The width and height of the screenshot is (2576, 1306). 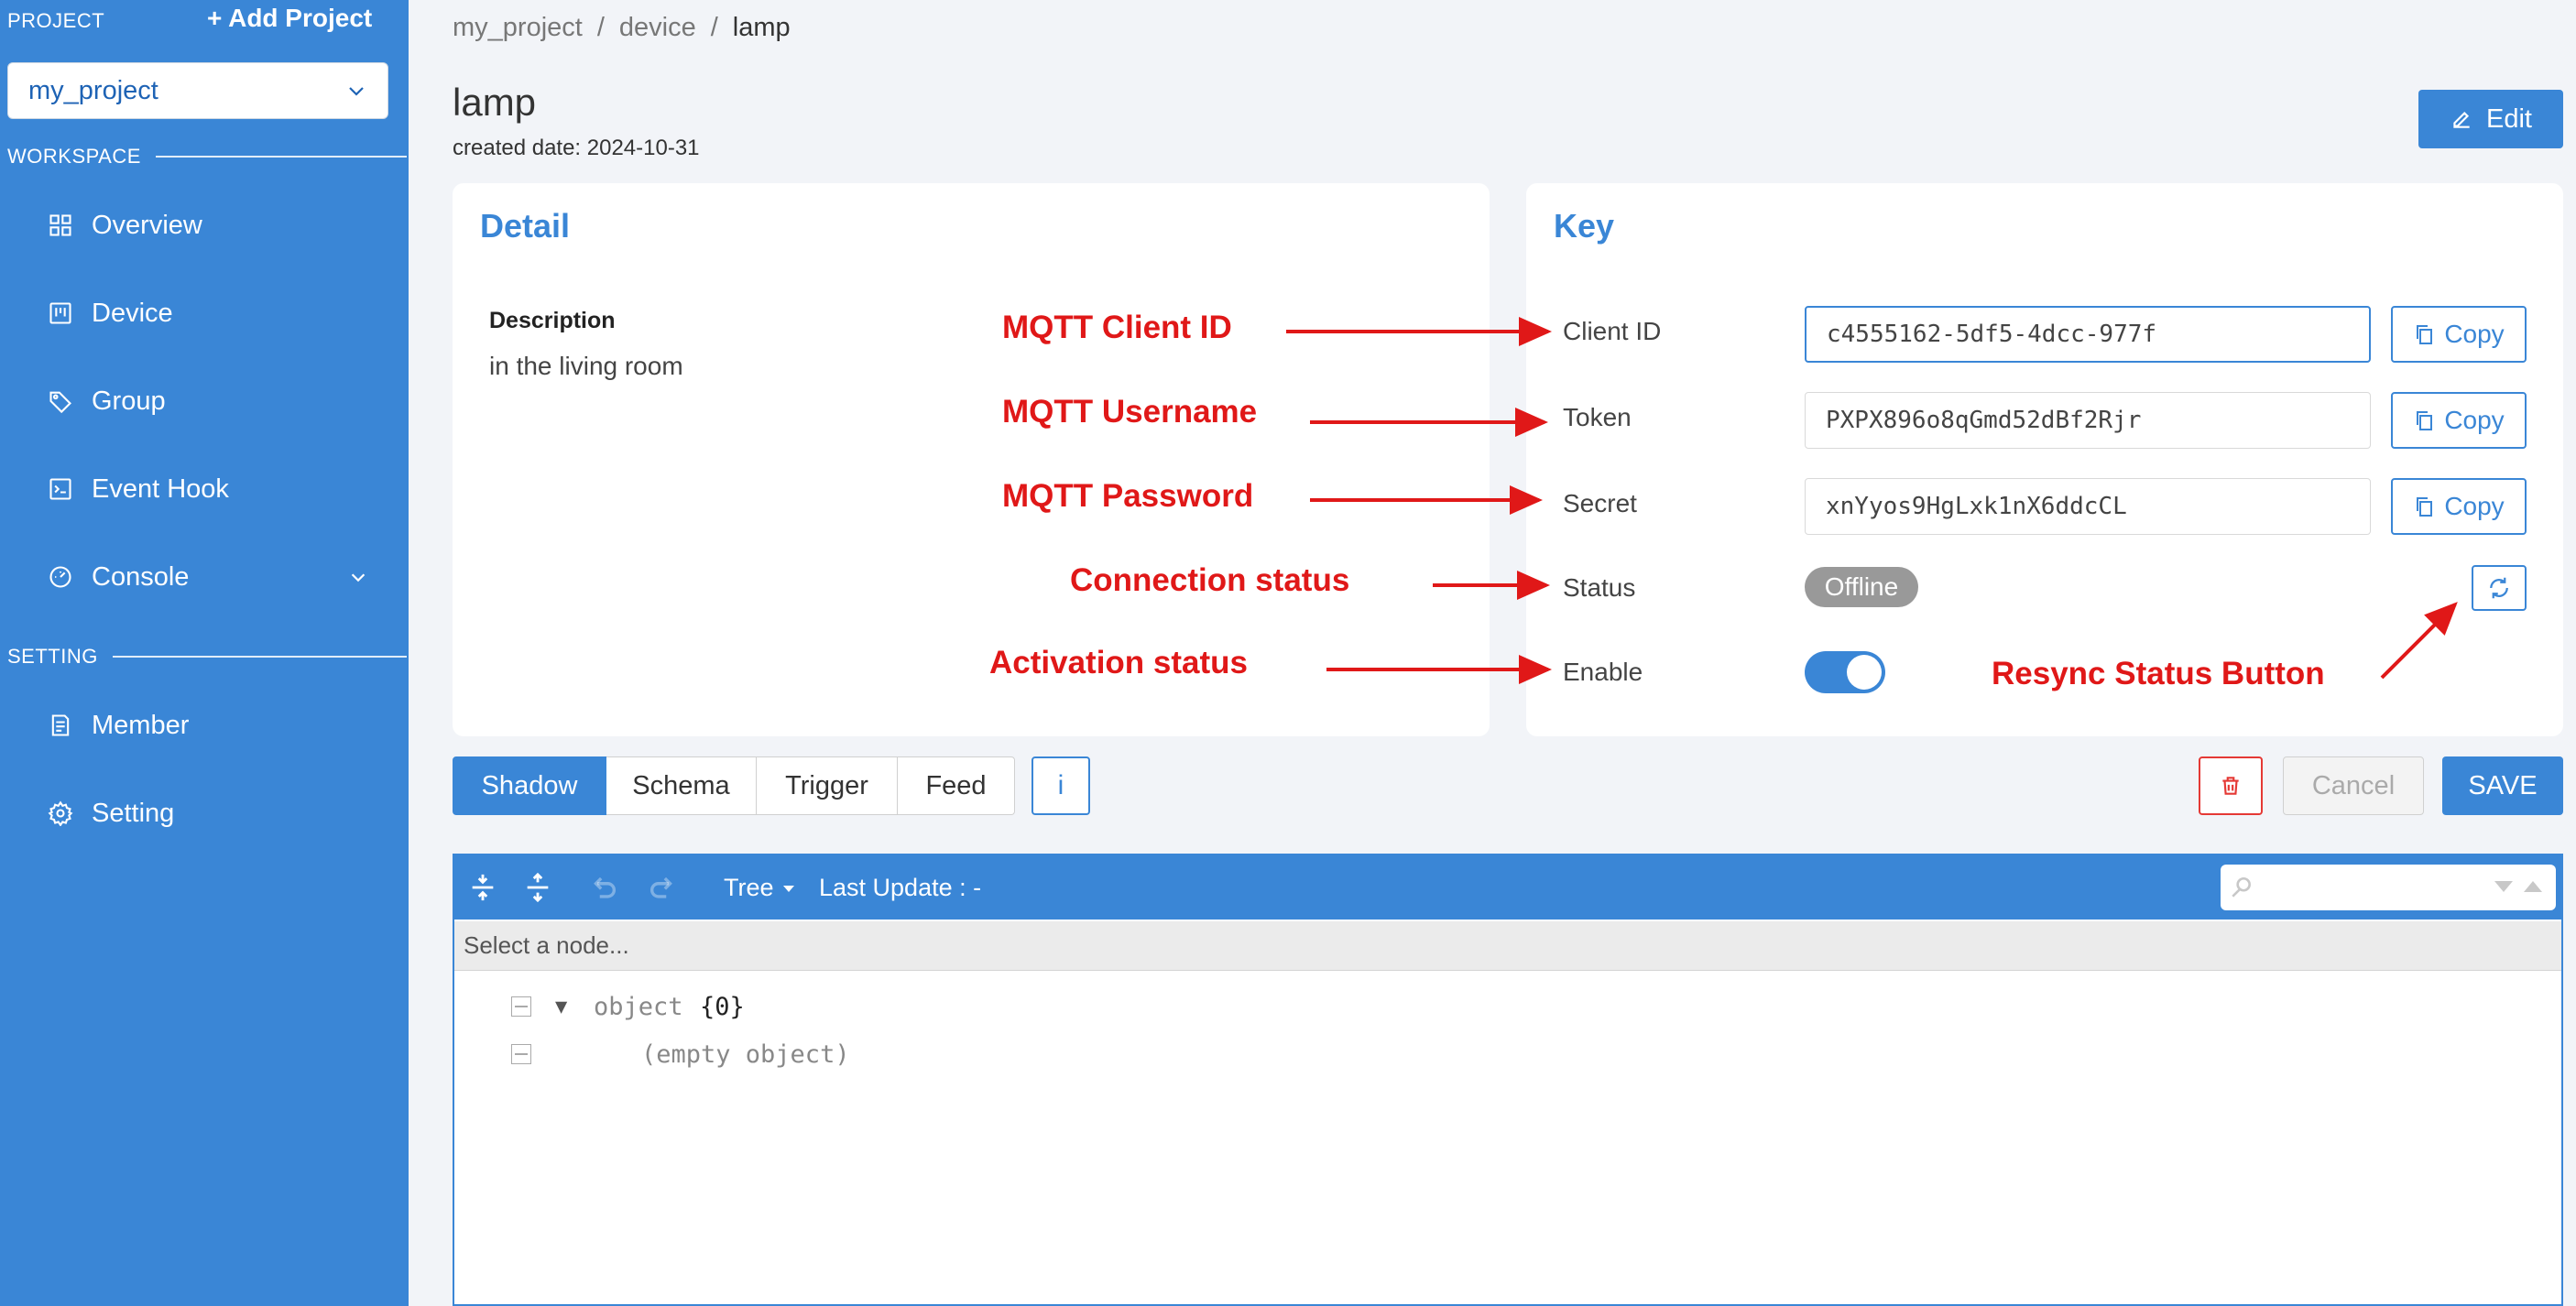 I want to click on tree-node-count: {0}, so click(x=723, y=1006).